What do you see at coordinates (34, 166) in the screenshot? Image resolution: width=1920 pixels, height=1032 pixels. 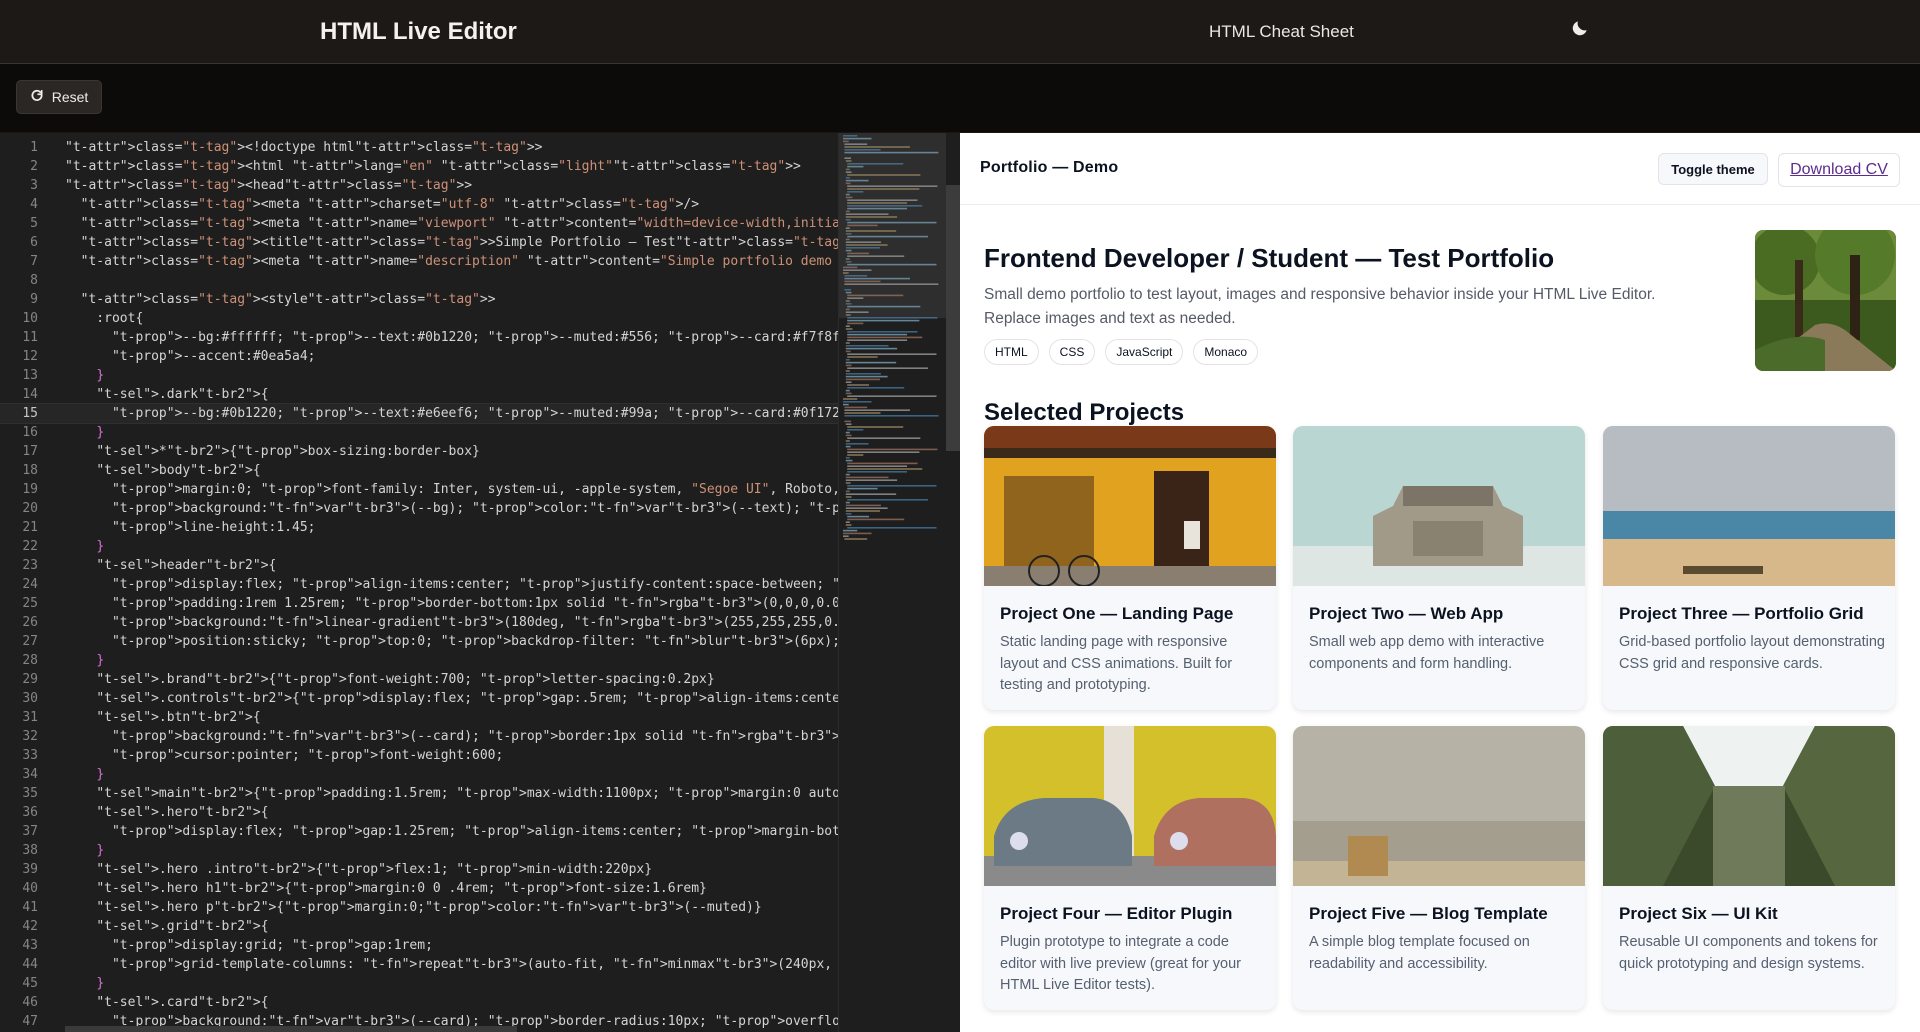 I see `line-number: 2` at bounding box center [34, 166].